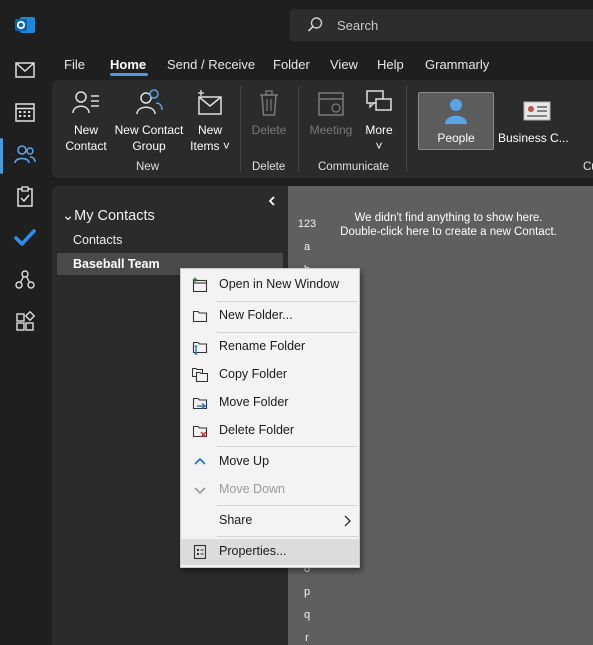 The width and height of the screenshot is (593, 645). Describe the element at coordinates (211, 64) in the screenshot. I see `tab-send-receive: Send / Receive` at that location.